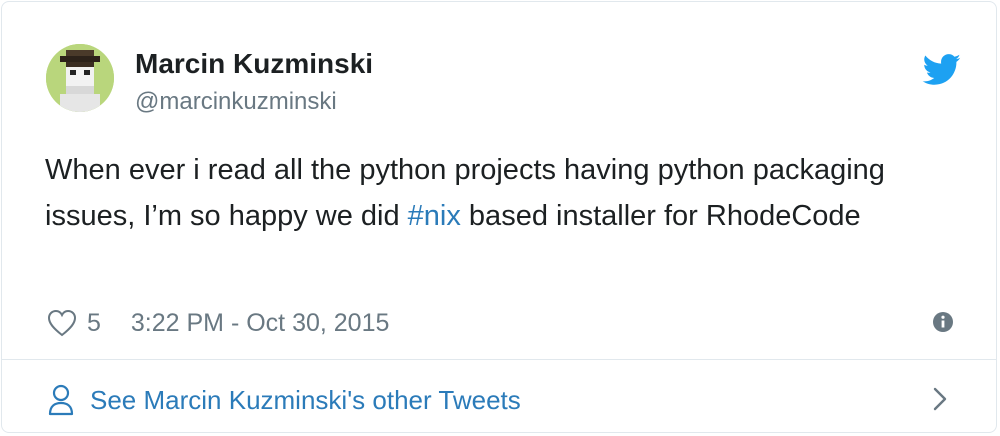  I want to click on avatar, so click(80, 78).